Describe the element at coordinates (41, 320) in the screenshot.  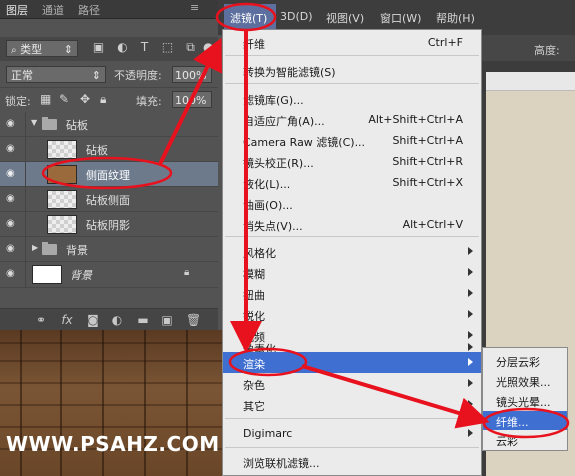
I see `link-icon: ⚭` at that location.